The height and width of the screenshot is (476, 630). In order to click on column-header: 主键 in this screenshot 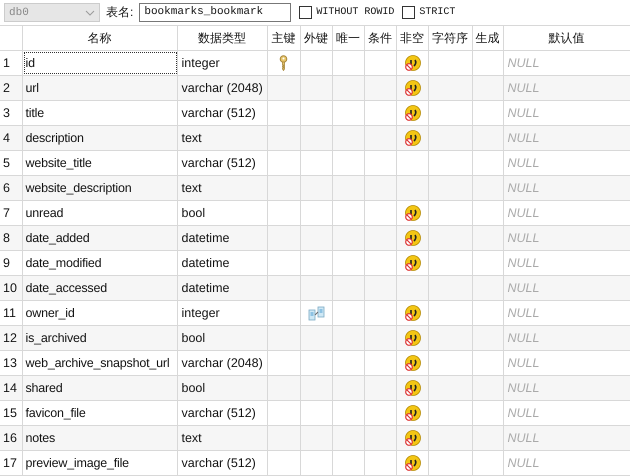, I will do `click(283, 38)`.